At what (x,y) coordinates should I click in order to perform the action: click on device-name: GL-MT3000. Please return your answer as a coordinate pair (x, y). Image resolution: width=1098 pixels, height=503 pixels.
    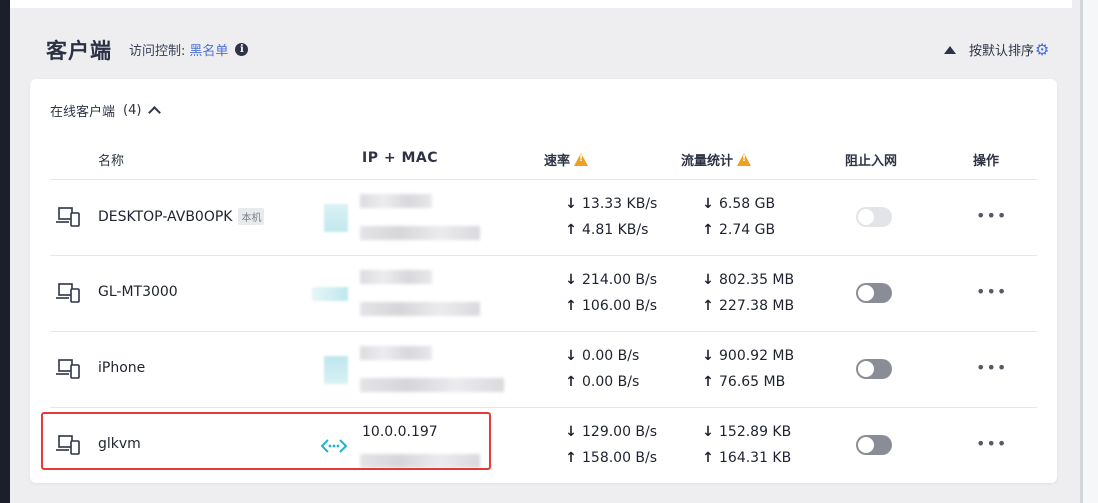
    Looking at the image, I should click on (138, 292).